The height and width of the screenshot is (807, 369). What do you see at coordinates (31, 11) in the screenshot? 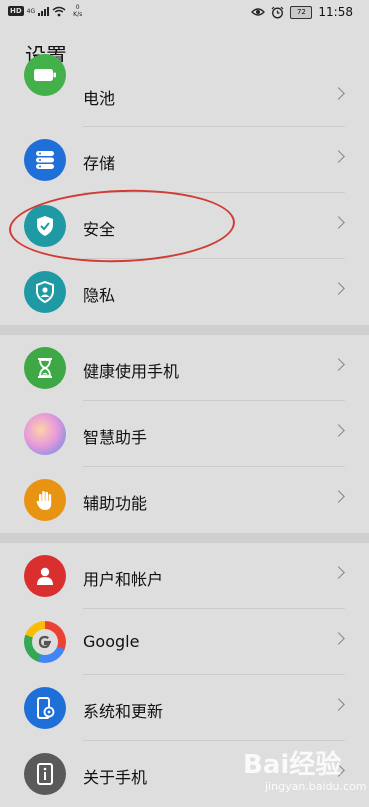
I see `network-type: 4G` at bounding box center [31, 11].